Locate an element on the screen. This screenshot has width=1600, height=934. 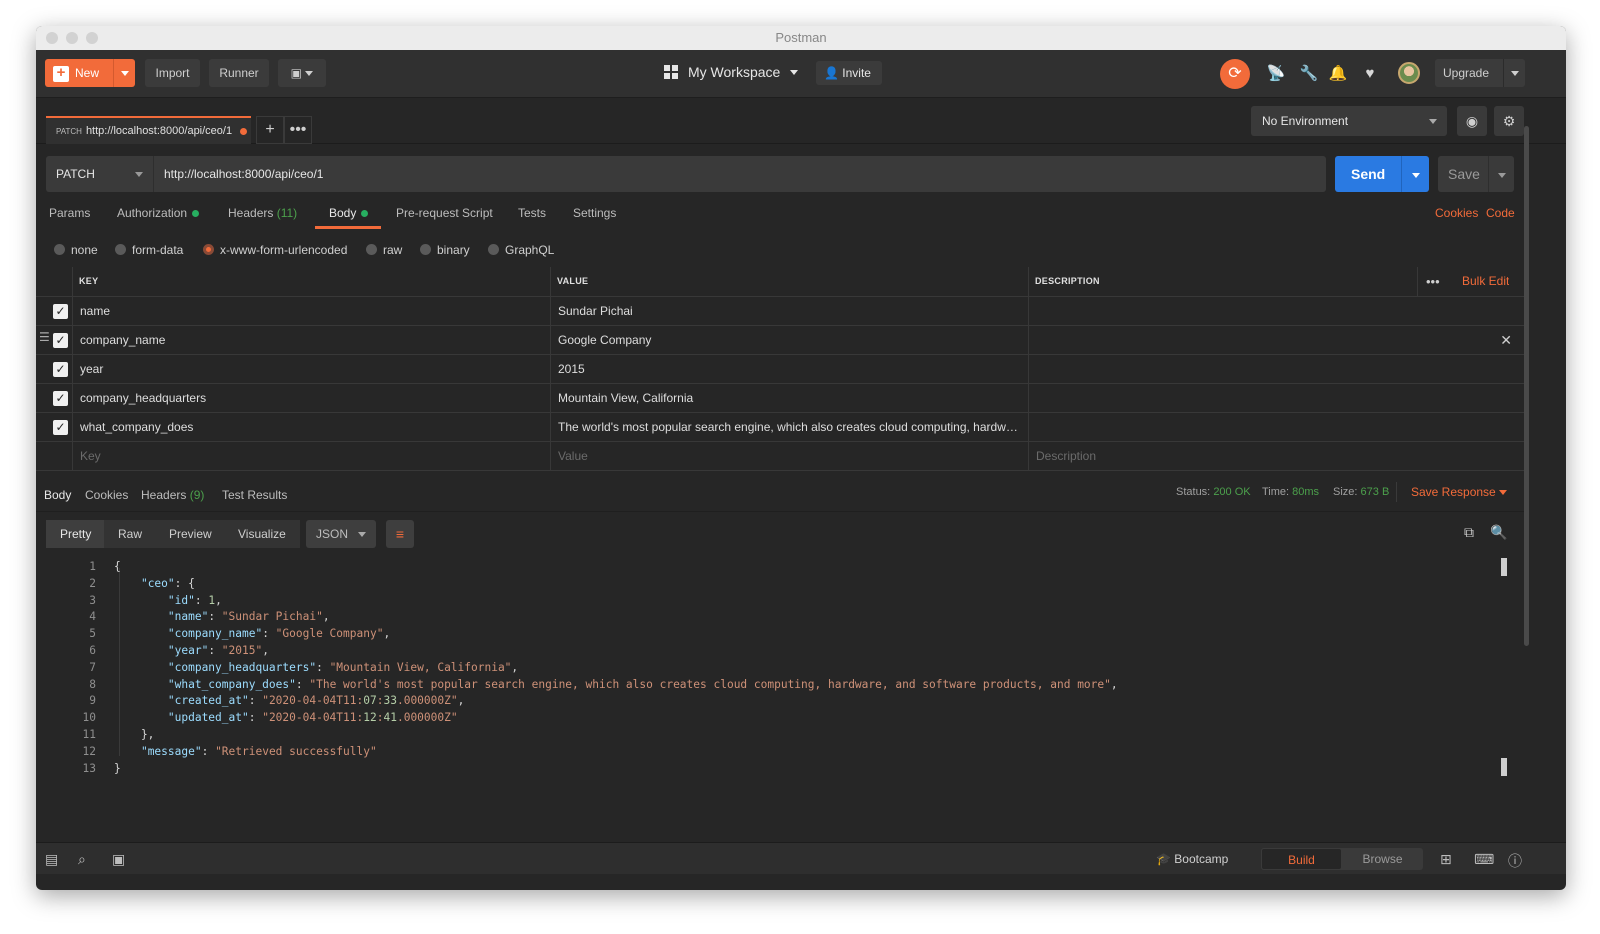
notifications-bell-icon: 🔔 is located at coordinates (1338, 74).